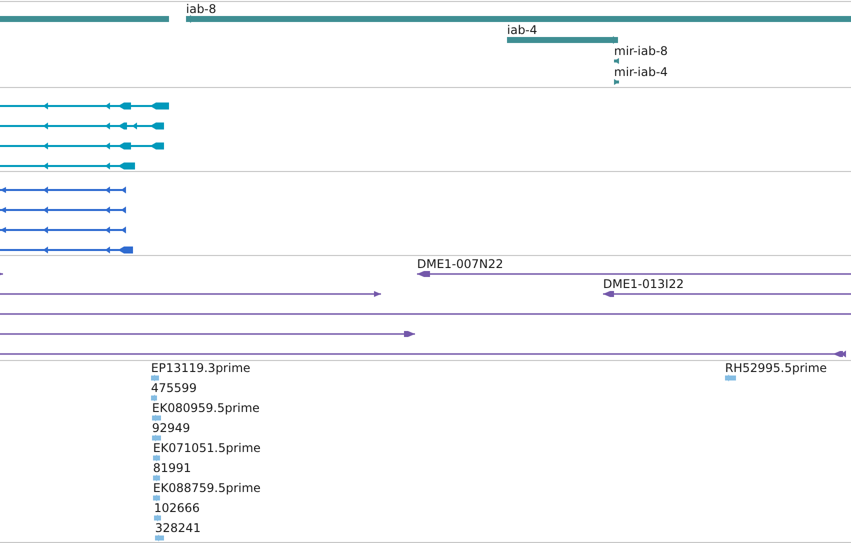 Image resolution: width=851 pixels, height=543 pixels. I want to click on feature-label: mir-iab-8, so click(641, 51).